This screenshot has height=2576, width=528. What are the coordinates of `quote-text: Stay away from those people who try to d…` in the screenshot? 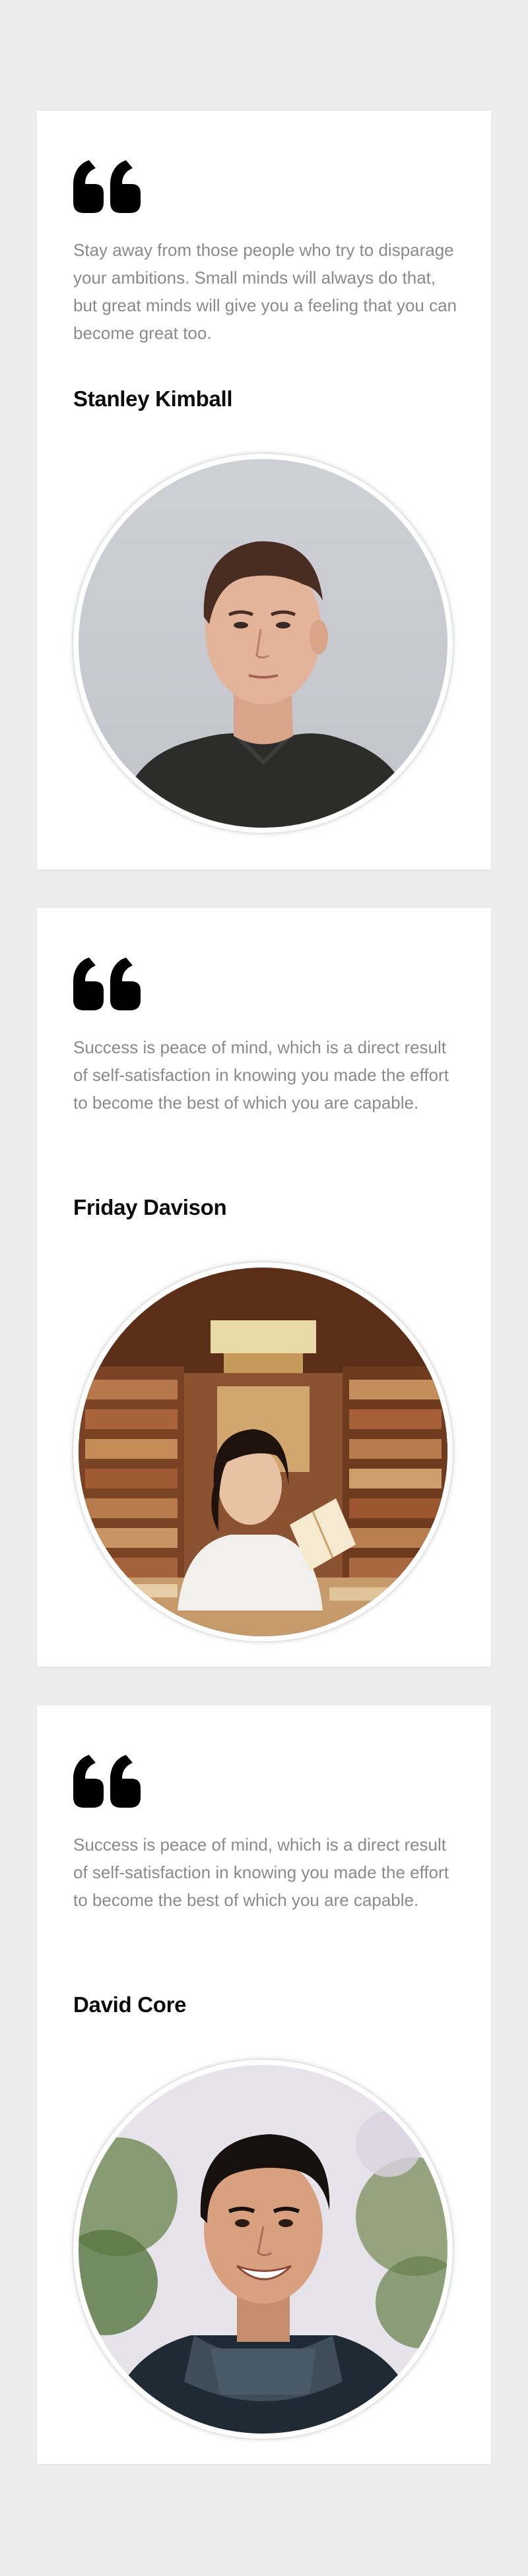 It's located at (265, 291).